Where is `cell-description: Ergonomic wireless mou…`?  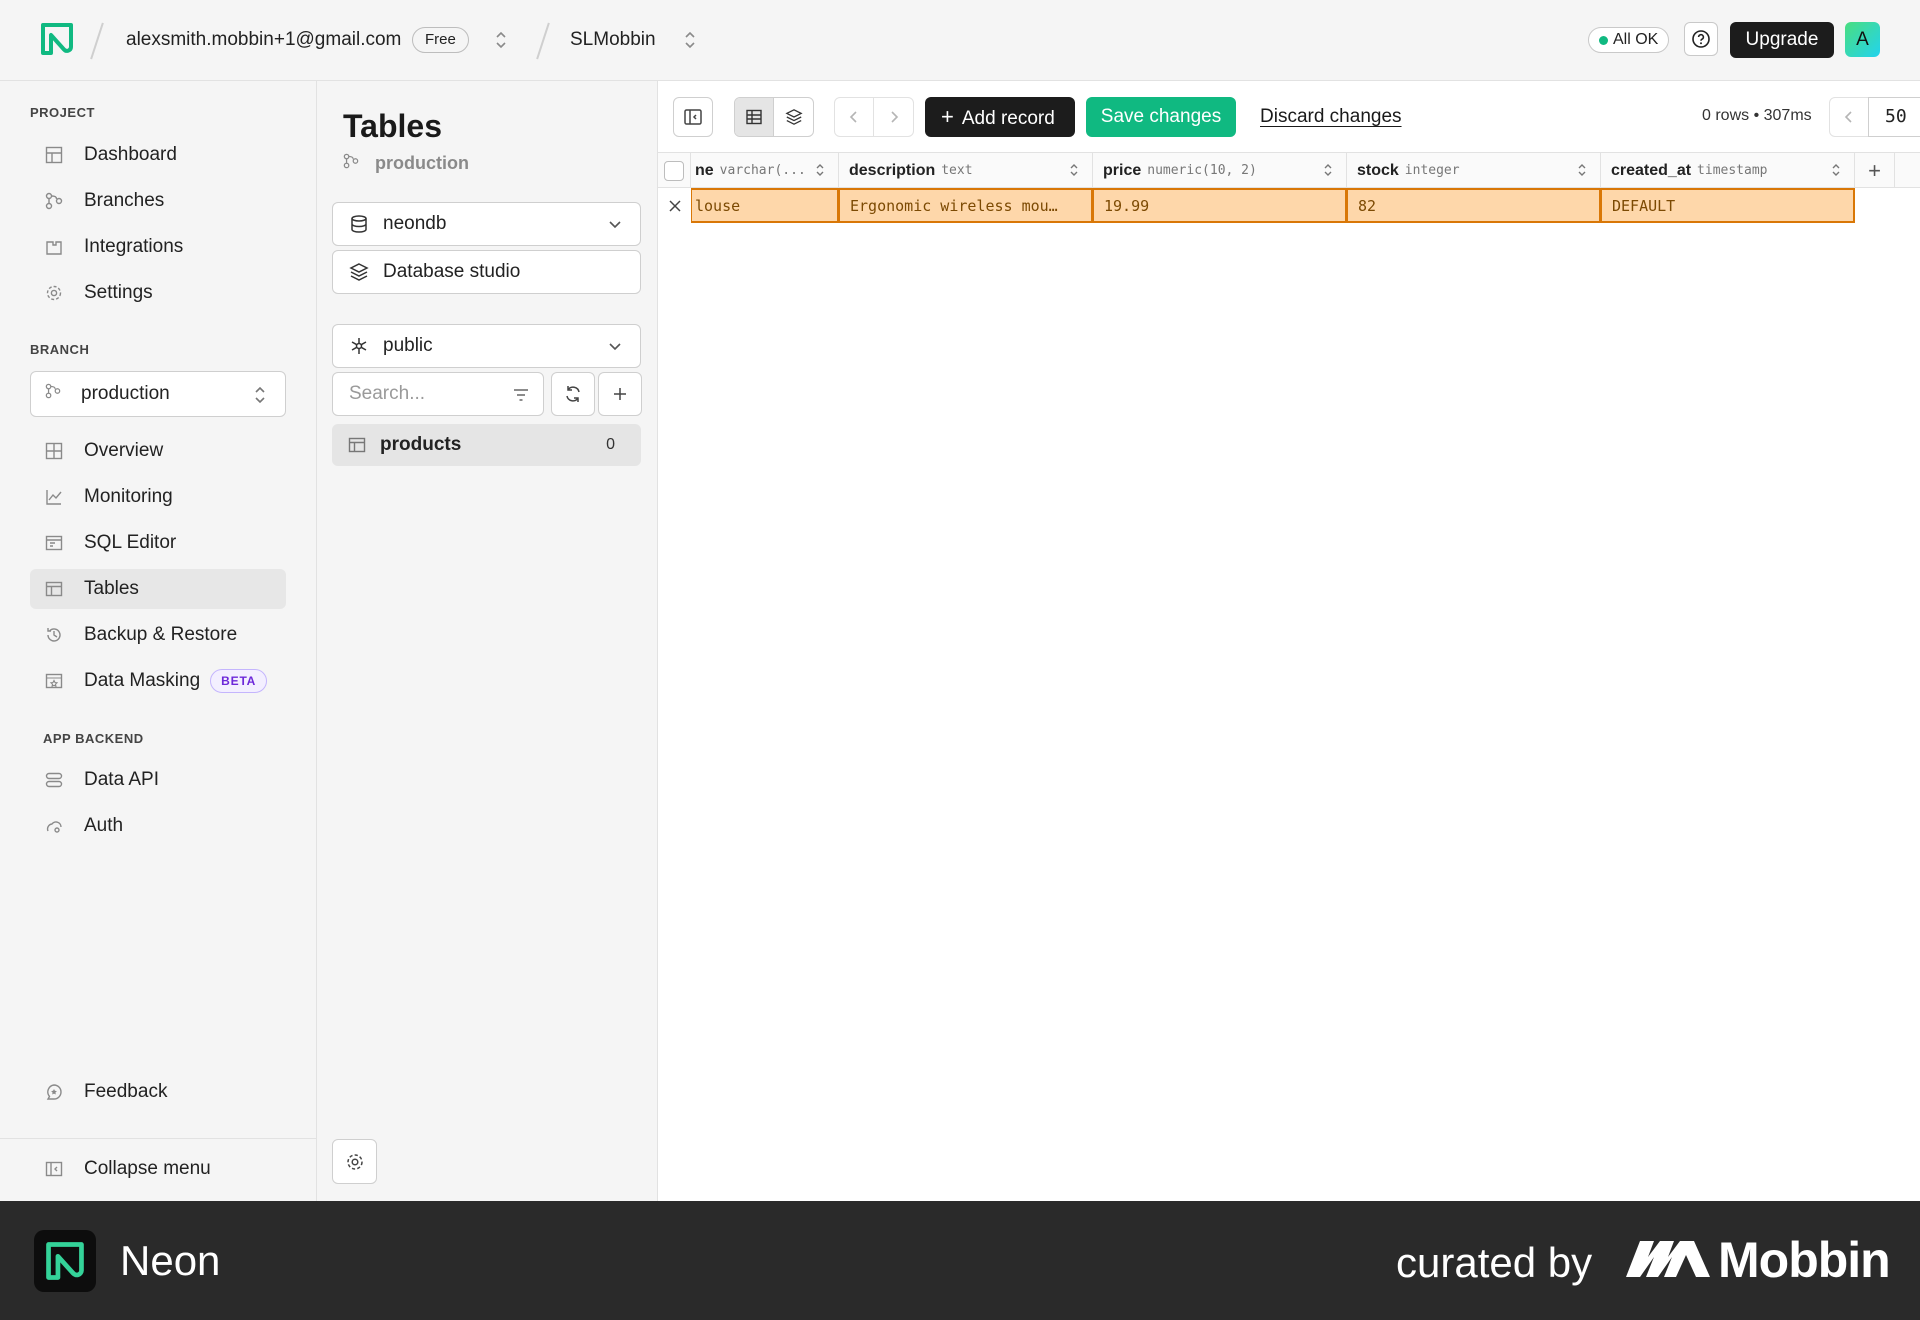 cell-description: Ergonomic wireless mou… is located at coordinates (966, 205).